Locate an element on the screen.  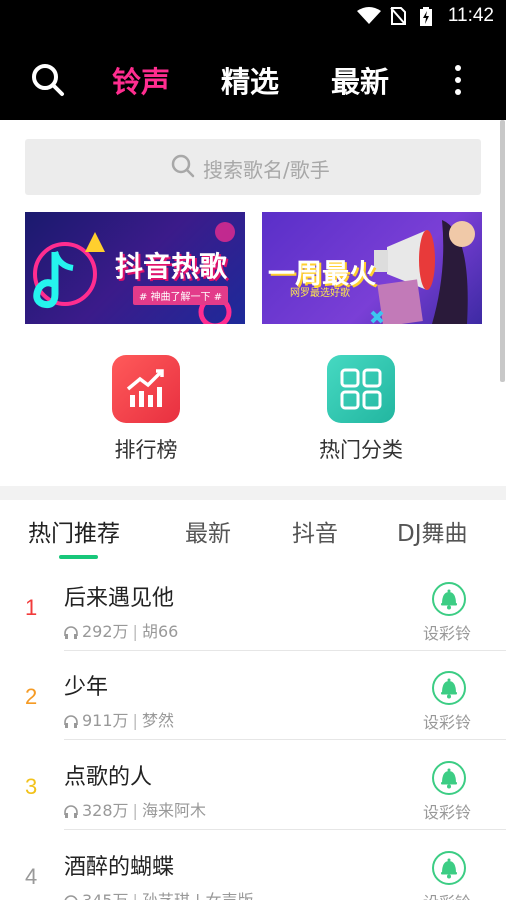
song-meta: 328万 | 海来阿木 is located at coordinates (135, 809).